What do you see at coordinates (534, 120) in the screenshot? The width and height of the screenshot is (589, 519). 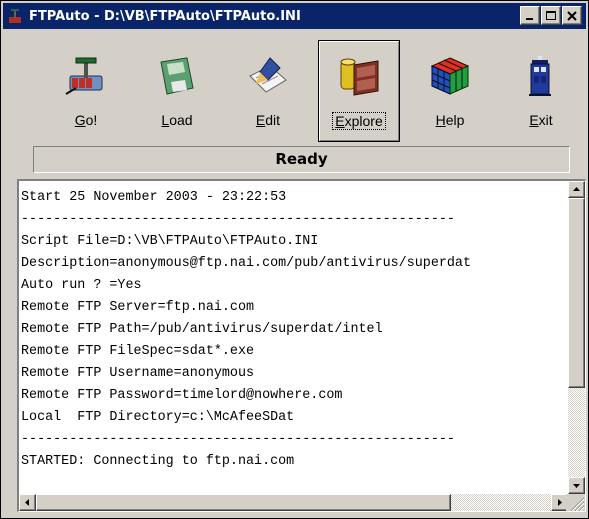 I see `exit-button-key: E` at bounding box center [534, 120].